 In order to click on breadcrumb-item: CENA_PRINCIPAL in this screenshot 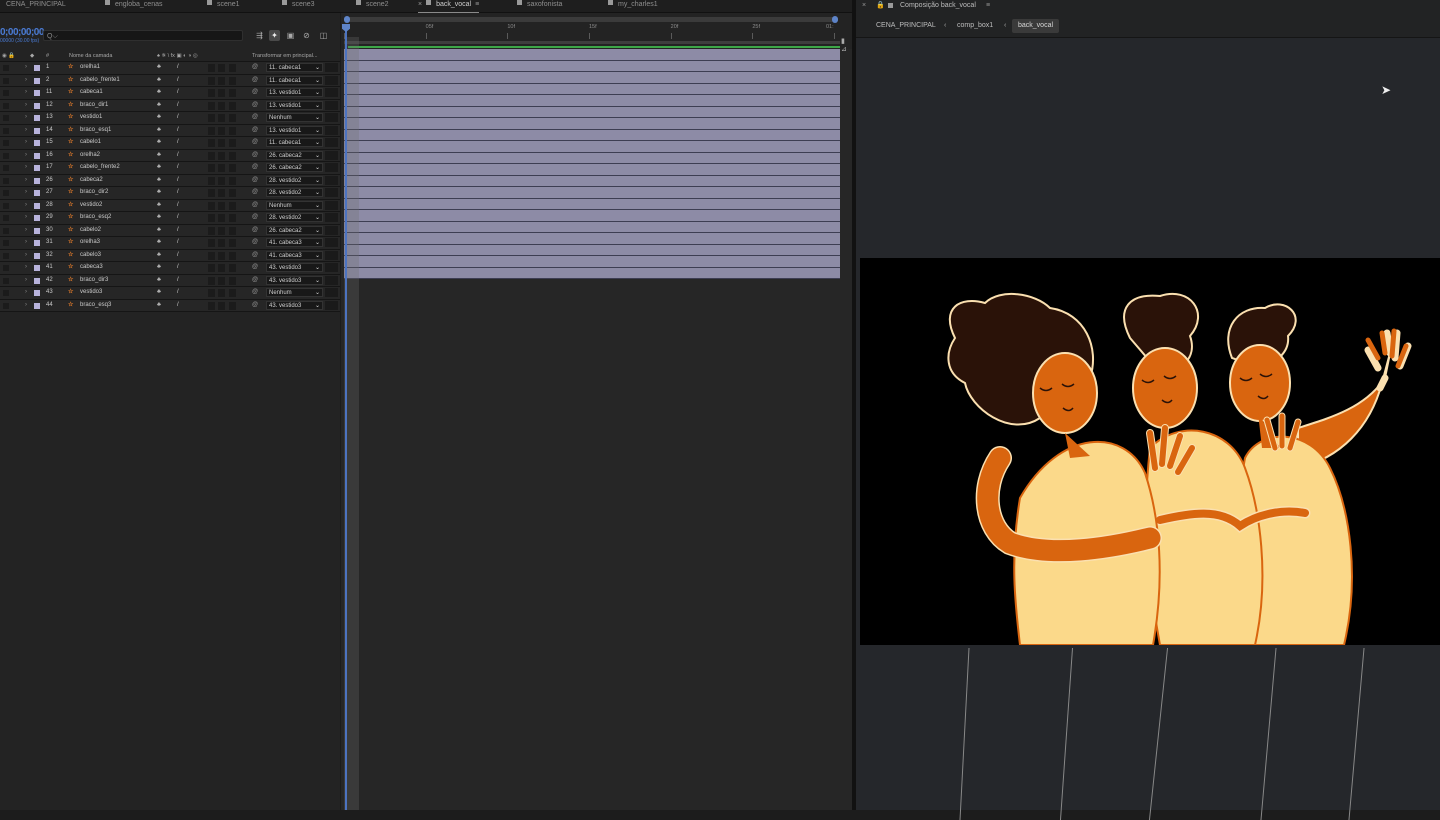, I will do `click(906, 26)`.